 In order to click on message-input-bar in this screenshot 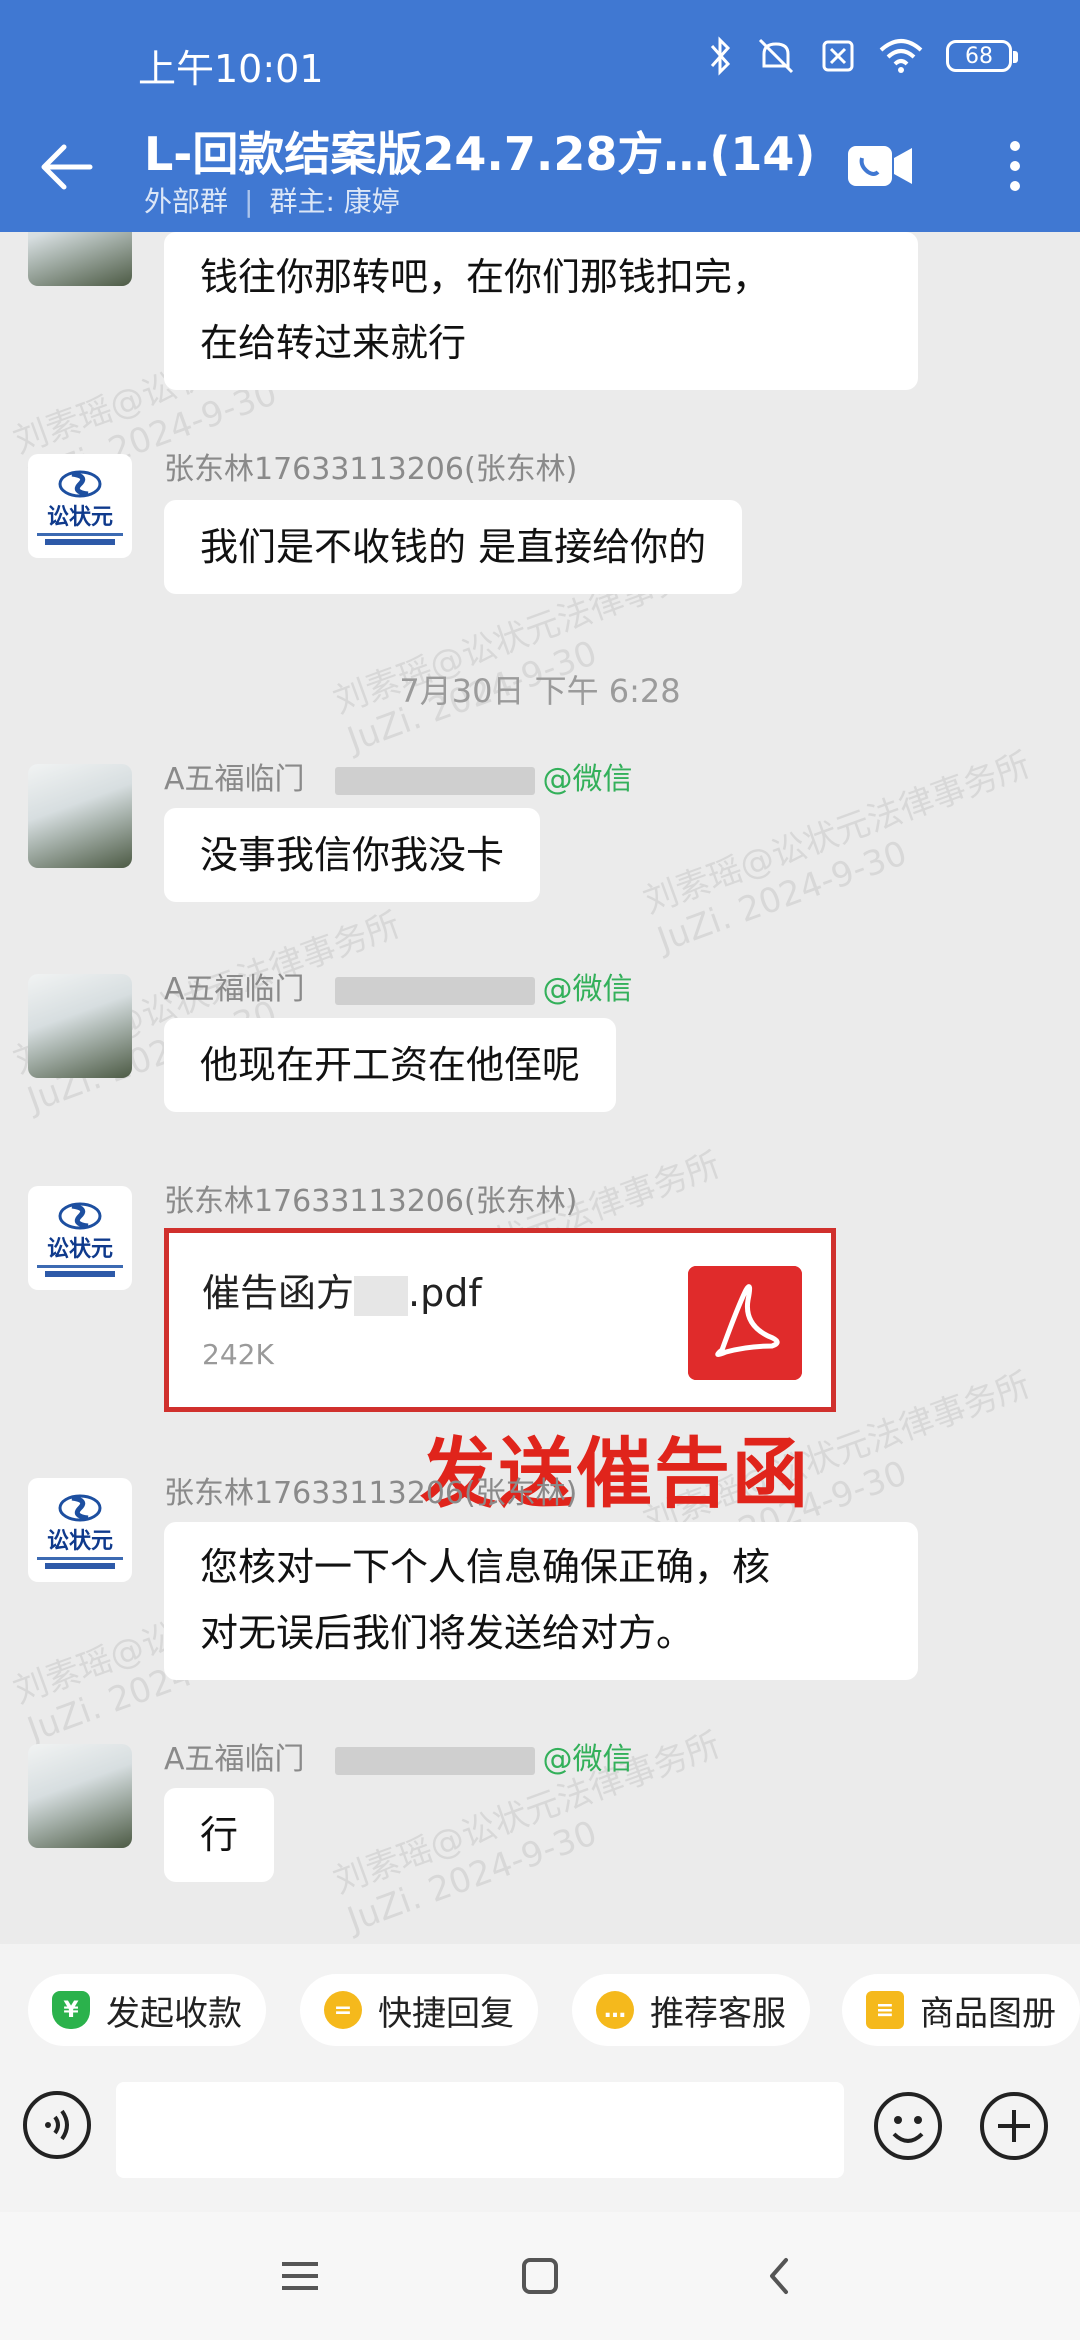, I will do `click(540, 2137)`.